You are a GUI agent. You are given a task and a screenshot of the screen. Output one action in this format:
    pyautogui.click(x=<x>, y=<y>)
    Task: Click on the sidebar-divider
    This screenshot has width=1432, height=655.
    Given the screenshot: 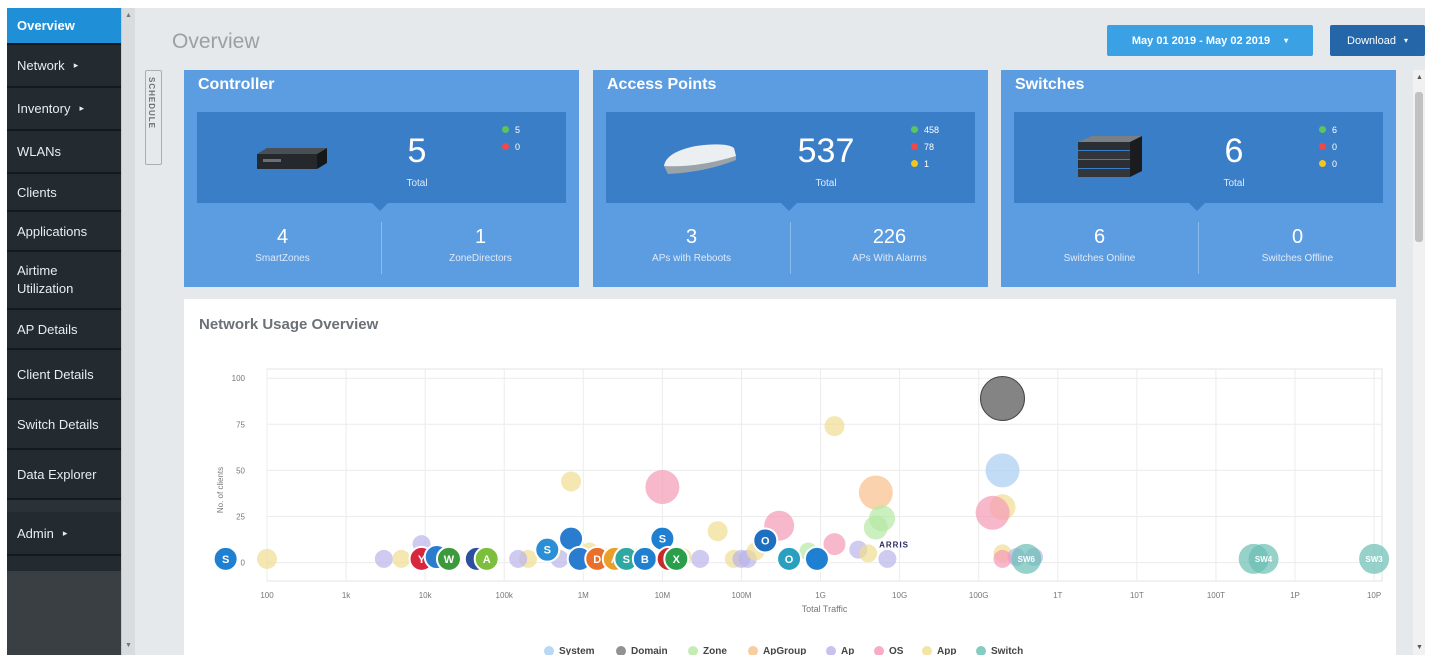 What is the action you would take?
    pyautogui.click(x=64, y=506)
    